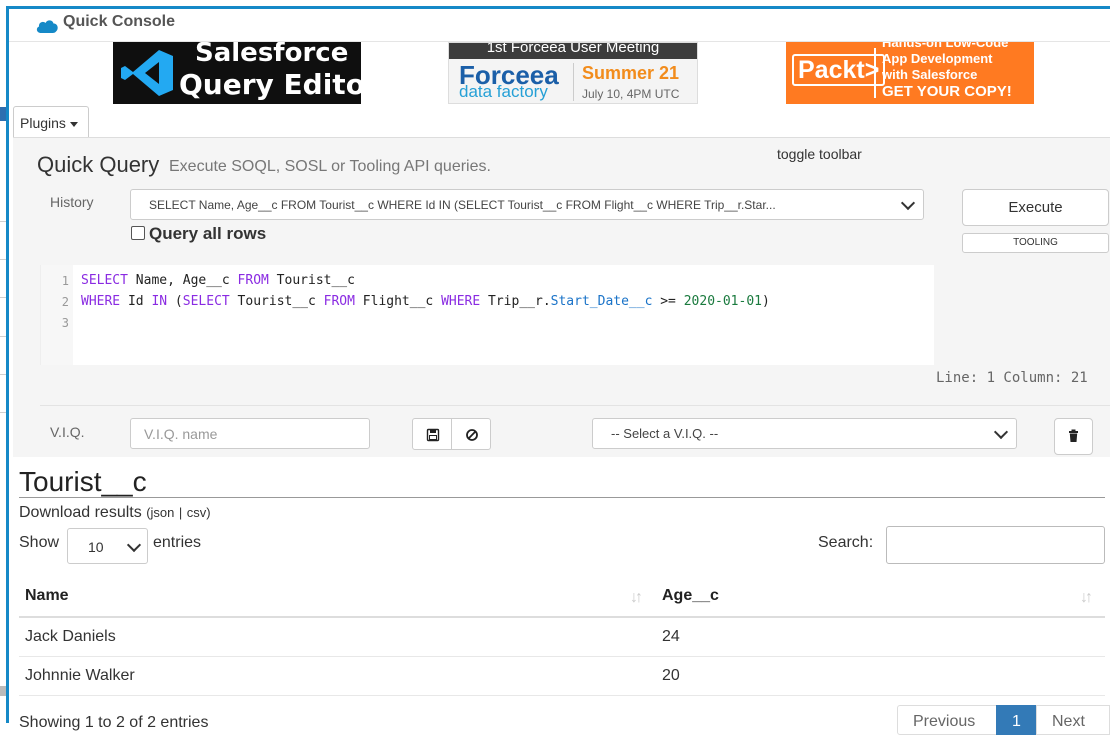 Image resolution: width=1110 pixels, height=735 pixels. Describe the element at coordinates (47, 596) in the screenshot. I see `column-header-name: Name` at that location.